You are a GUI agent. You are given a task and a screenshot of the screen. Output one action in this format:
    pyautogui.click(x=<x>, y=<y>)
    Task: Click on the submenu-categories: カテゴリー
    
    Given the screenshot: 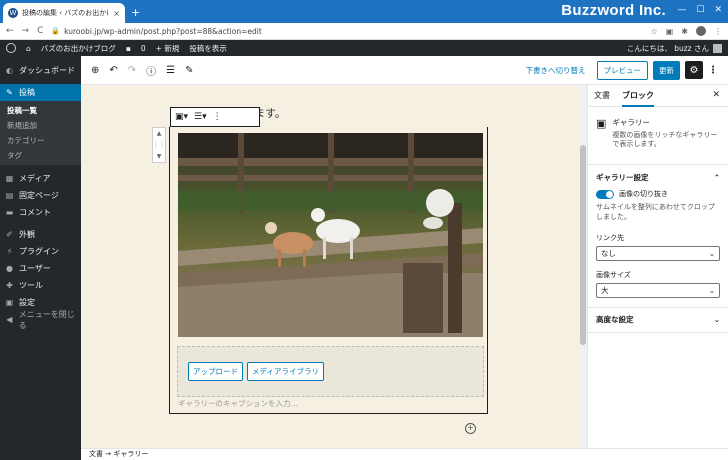 What is the action you would take?
    pyautogui.click(x=40, y=140)
    